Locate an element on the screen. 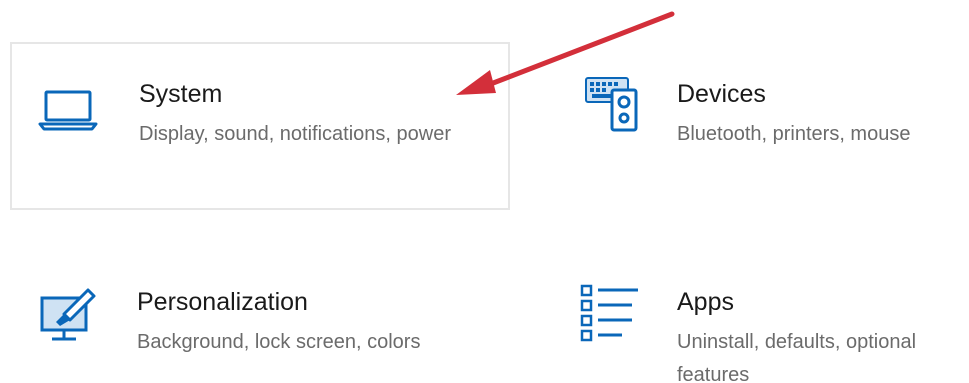  tile-title: System is located at coordinates (181, 94).